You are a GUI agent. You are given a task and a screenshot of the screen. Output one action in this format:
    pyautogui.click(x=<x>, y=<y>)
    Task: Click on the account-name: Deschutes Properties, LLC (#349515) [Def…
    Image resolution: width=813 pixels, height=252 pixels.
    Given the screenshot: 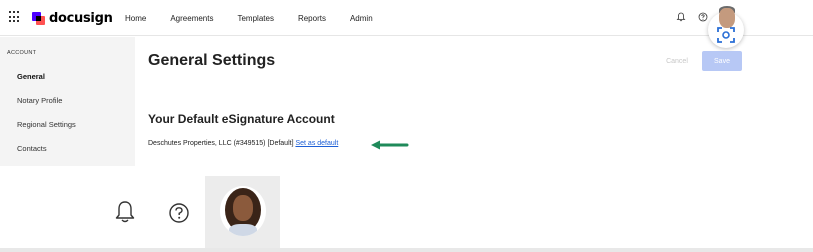 What is the action you would take?
    pyautogui.click(x=222, y=143)
    